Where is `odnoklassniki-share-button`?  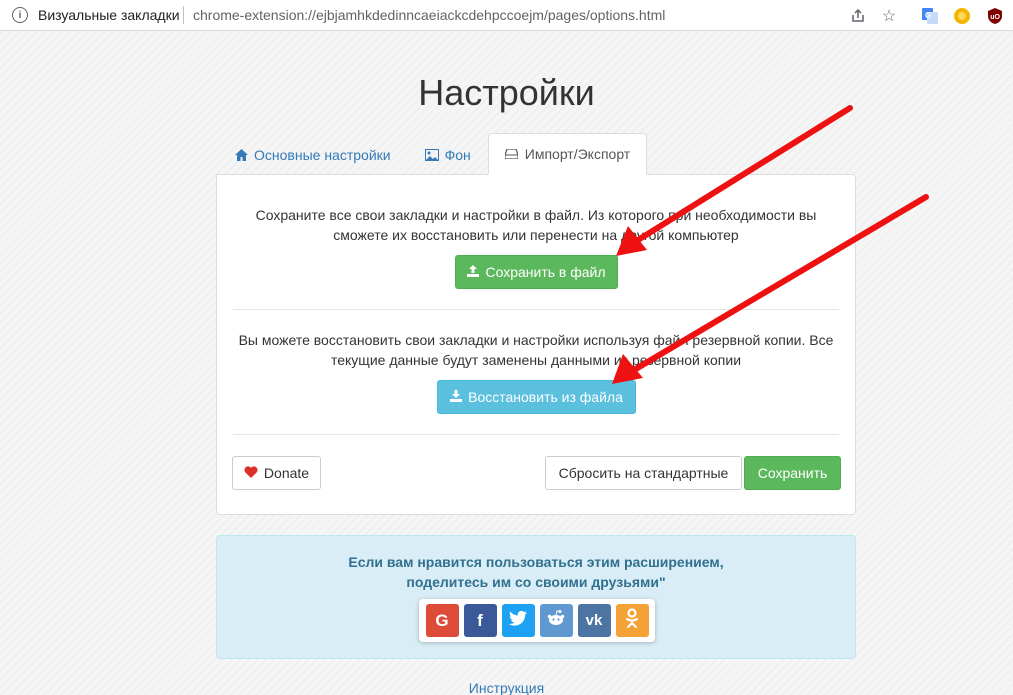
odnoklassniki-share-button is located at coordinates (632, 620).